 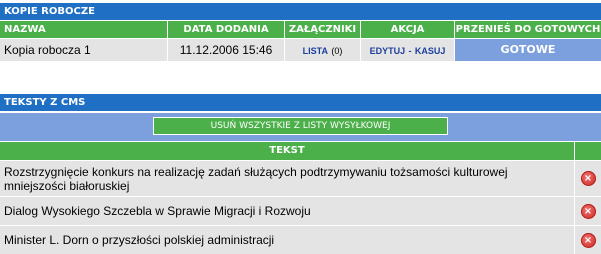 What do you see at coordinates (83, 50) in the screenshot?
I see `draft-name: Kopia robocza 1` at bounding box center [83, 50].